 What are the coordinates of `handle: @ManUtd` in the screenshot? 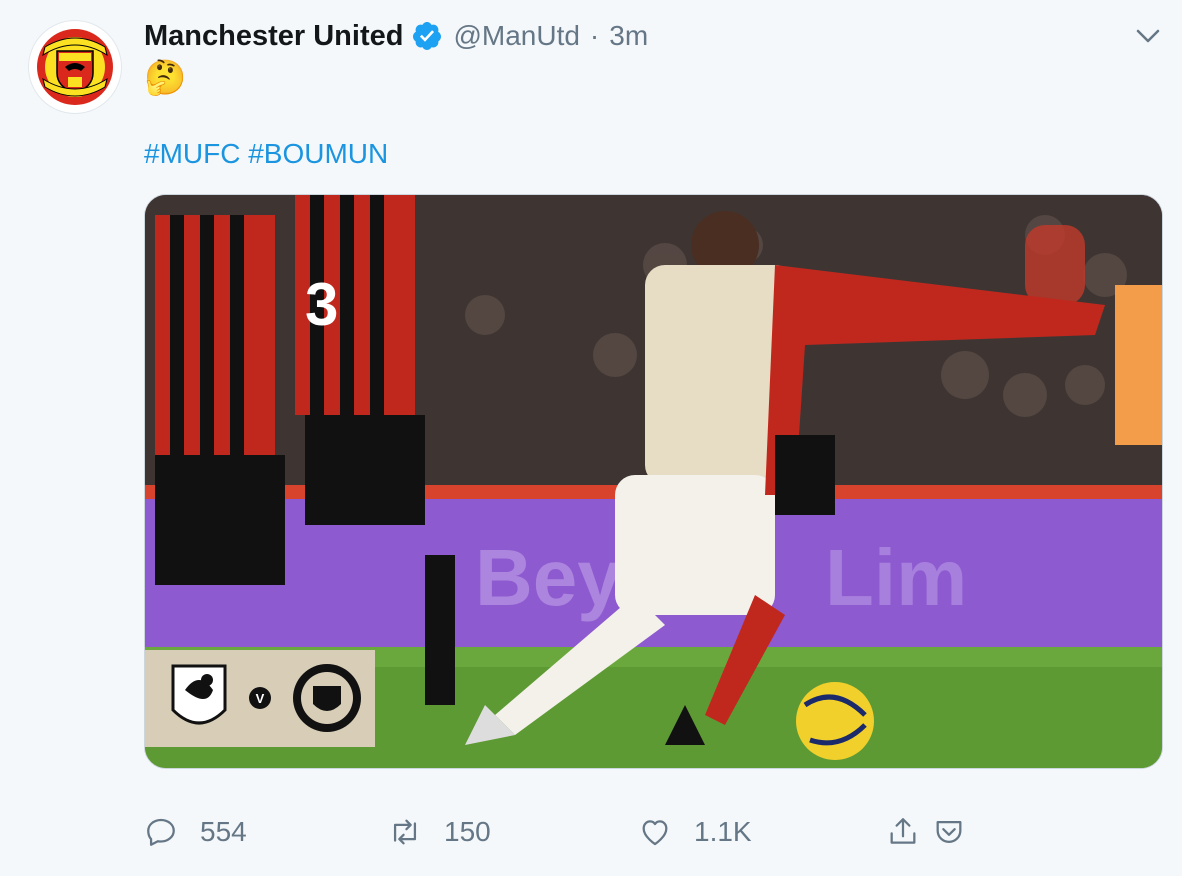 It's located at (516, 36).